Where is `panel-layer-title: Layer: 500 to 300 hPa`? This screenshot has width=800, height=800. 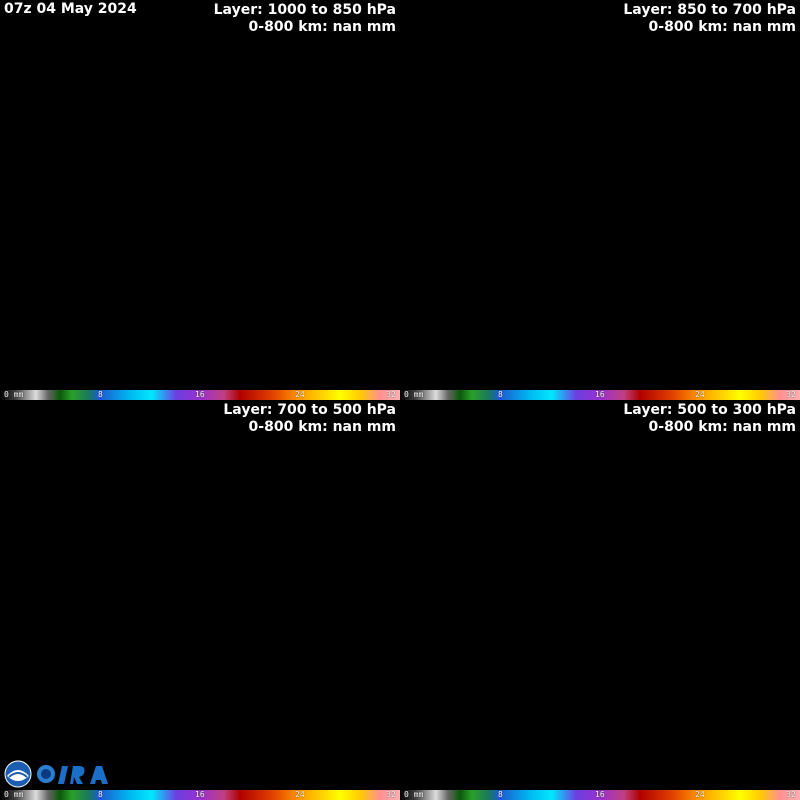 panel-layer-title: Layer: 500 to 300 hPa is located at coordinates (709, 410).